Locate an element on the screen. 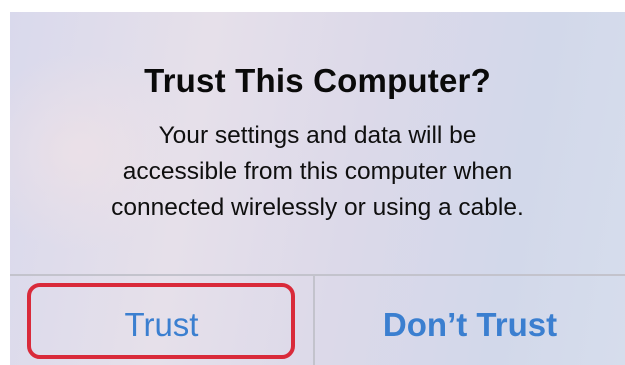  trust-button-label: Trust is located at coordinates (161, 324).